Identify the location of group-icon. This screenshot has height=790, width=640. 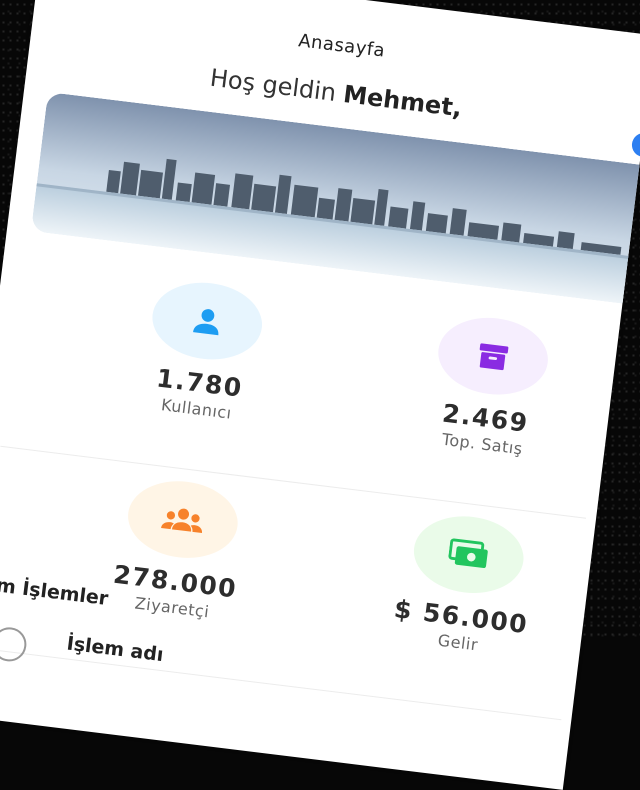
(182, 521).